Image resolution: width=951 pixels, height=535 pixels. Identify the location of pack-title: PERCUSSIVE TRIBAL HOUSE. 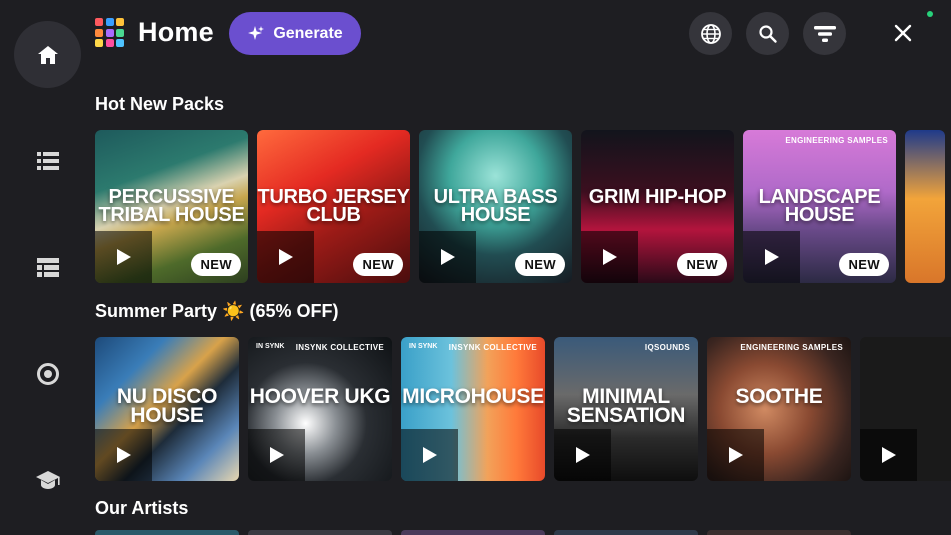
(171, 206).